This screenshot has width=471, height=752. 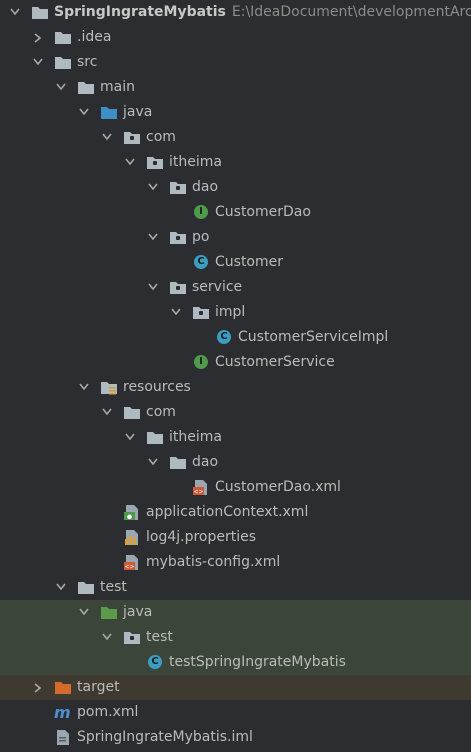 I want to click on tree-row: ● applicationContext.xml, so click(x=235, y=512).